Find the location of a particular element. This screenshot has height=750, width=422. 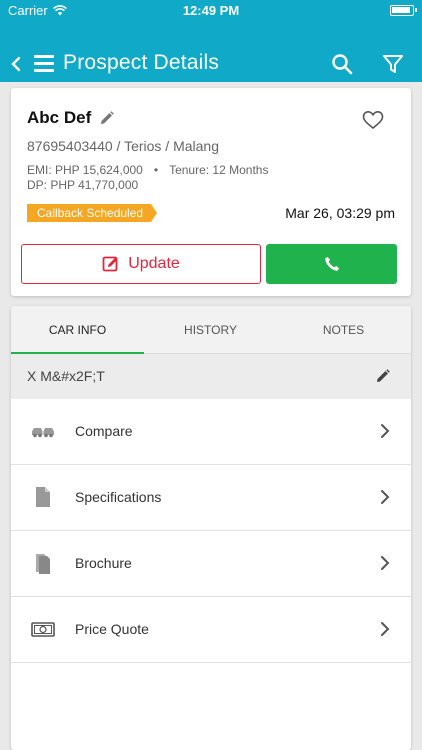

tab-bar: CAR INFO HISTORY NOTES is located at coordinates (211, 330).